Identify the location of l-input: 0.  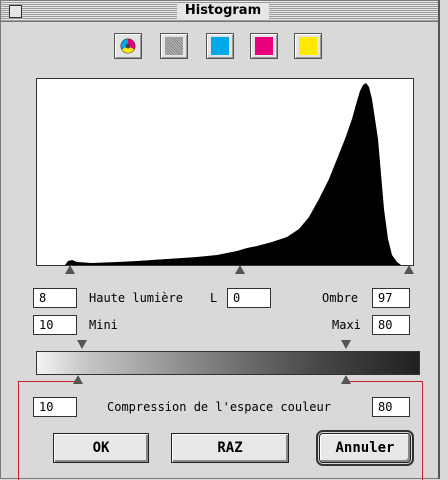
(249, 298).